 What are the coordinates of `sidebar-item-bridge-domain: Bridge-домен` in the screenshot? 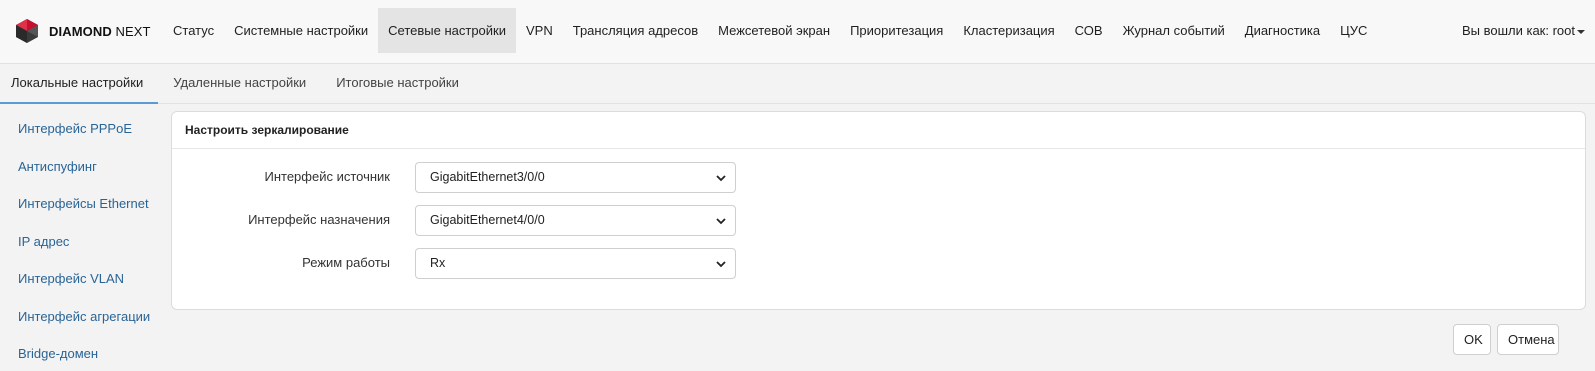 It's located at (80, 353).